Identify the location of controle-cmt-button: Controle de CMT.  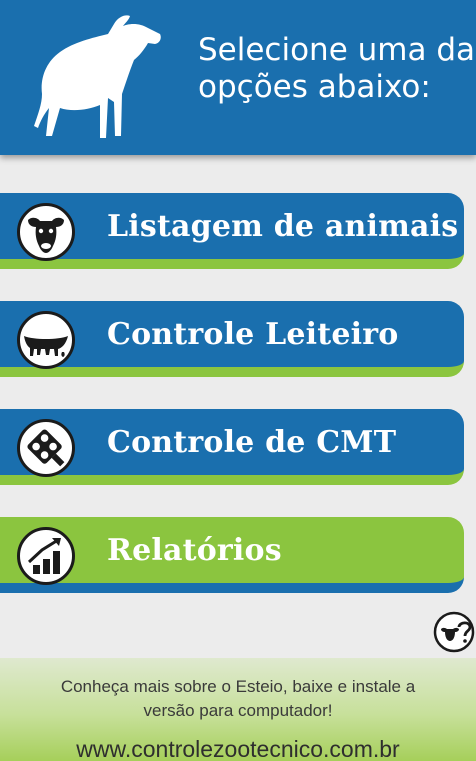
(232, 447).